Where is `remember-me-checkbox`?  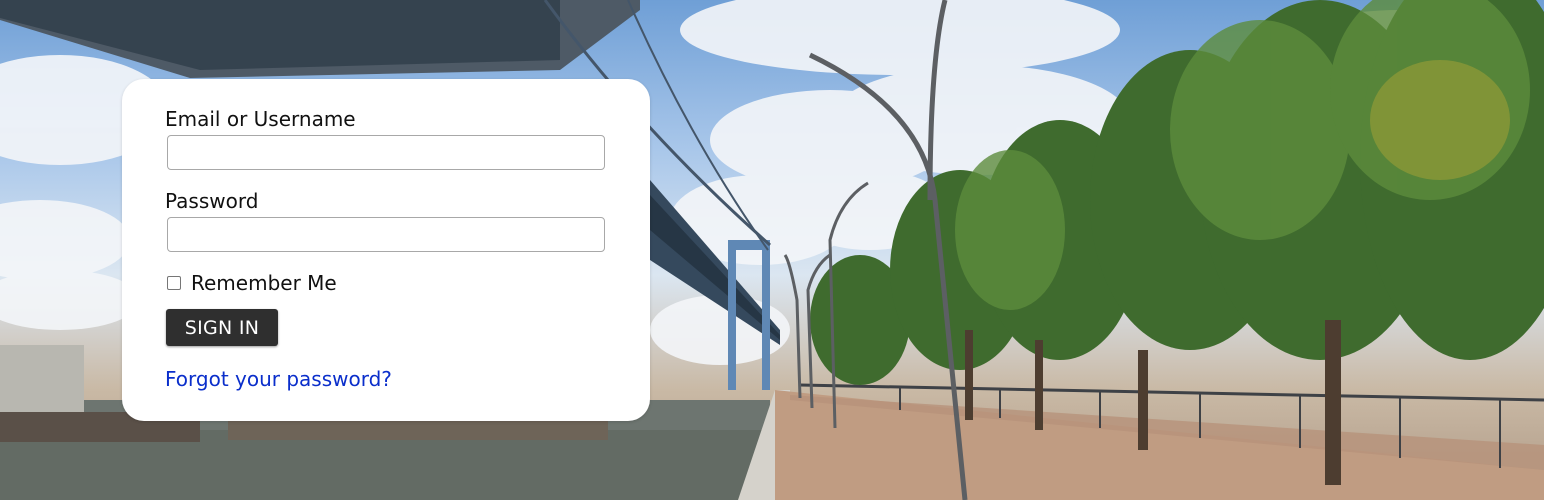 remember-me-checkbox is located at coordinates (174, 283).